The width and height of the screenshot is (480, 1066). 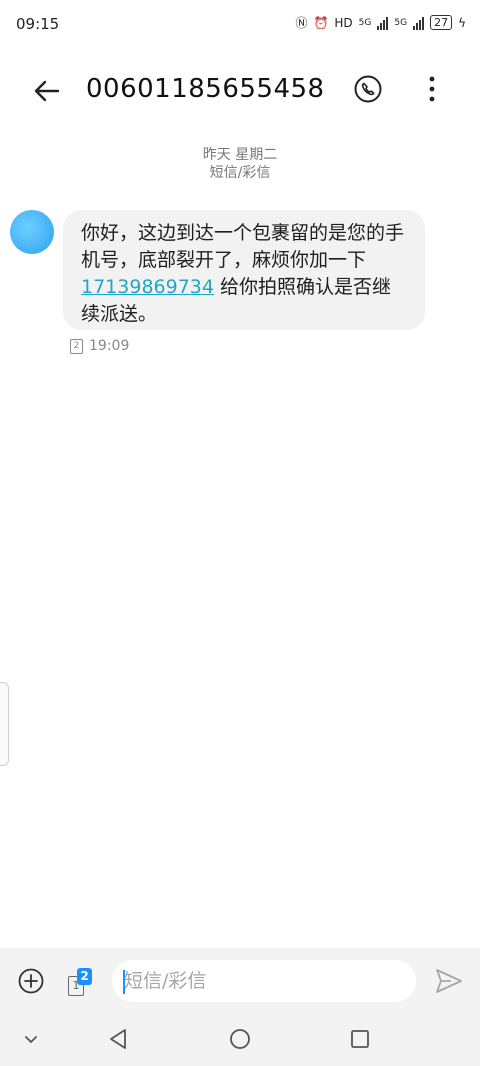 I want to click on phone-number-link: 17139869734, so click(x=147, y=287).